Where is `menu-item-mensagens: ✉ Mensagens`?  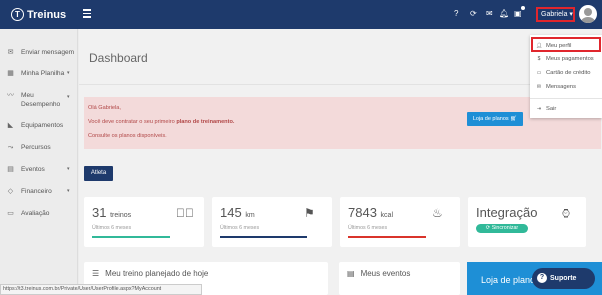 menu-item-mensagens: ✉ Mensagens is located at coordinates (555, 87).